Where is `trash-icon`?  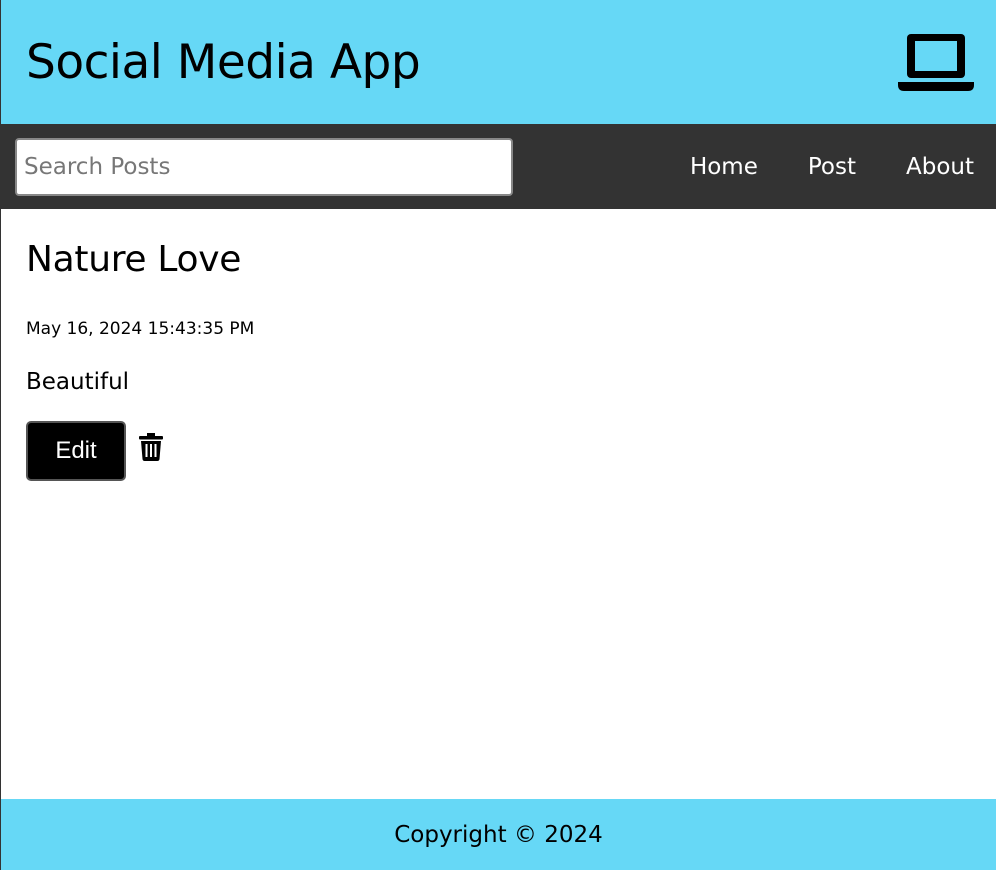
trash-icon is located at coordinates (151, 447).